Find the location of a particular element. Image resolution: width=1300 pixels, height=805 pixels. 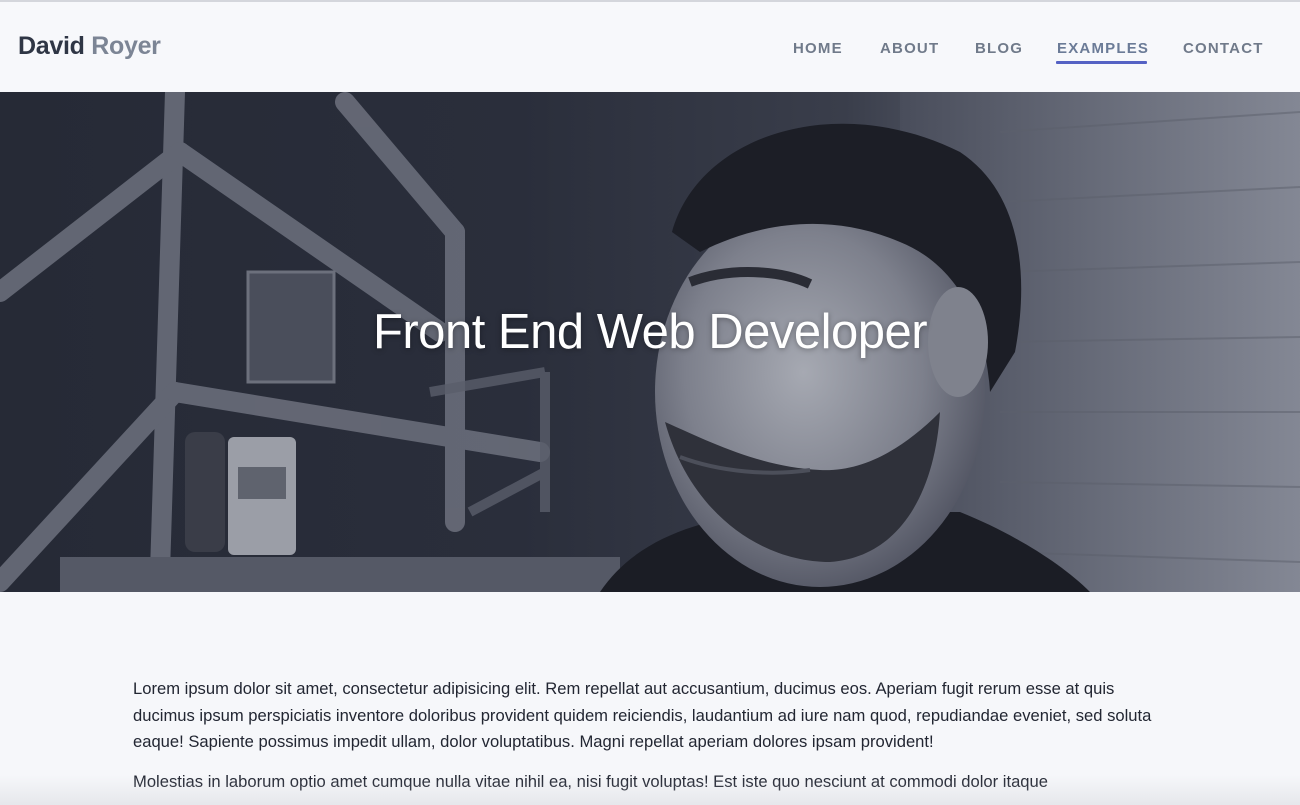

nav-blog: BLOG is located at coordinates (999, 48).